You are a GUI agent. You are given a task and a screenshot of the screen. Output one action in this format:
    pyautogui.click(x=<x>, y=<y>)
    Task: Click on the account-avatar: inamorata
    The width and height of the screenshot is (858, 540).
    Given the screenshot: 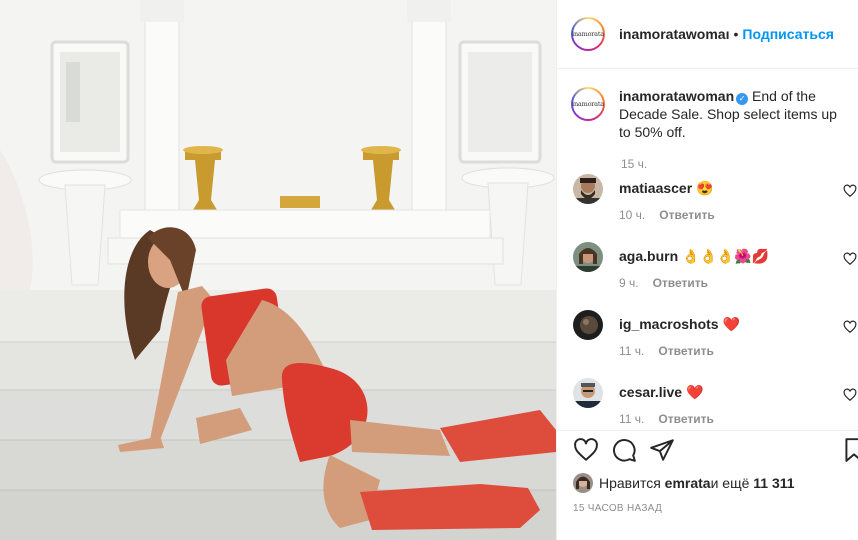 What is the action you would take?
    pyautogui.click(x=588, y=34)
    